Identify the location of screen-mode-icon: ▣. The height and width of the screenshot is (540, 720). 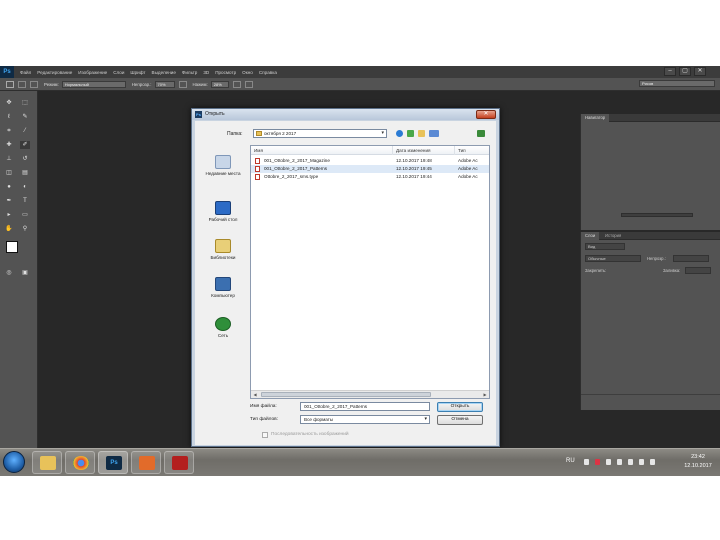
(25, 273).